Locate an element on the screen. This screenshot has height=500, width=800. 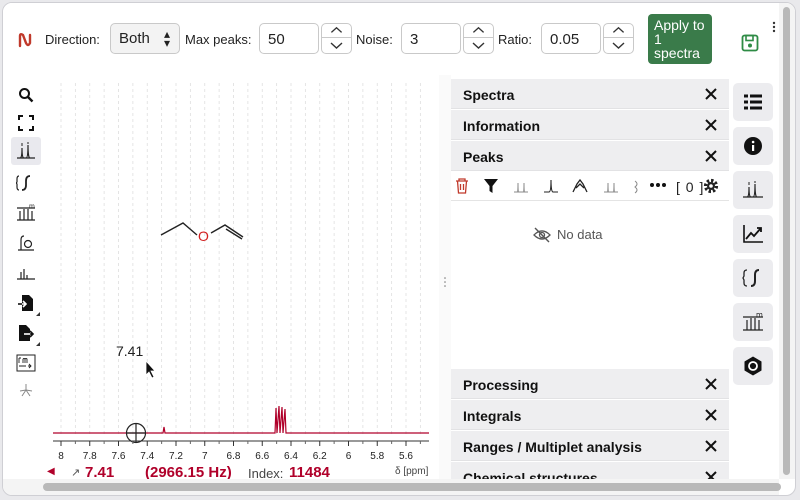
max-peaks-stepper is located at coordinates (336, 38).